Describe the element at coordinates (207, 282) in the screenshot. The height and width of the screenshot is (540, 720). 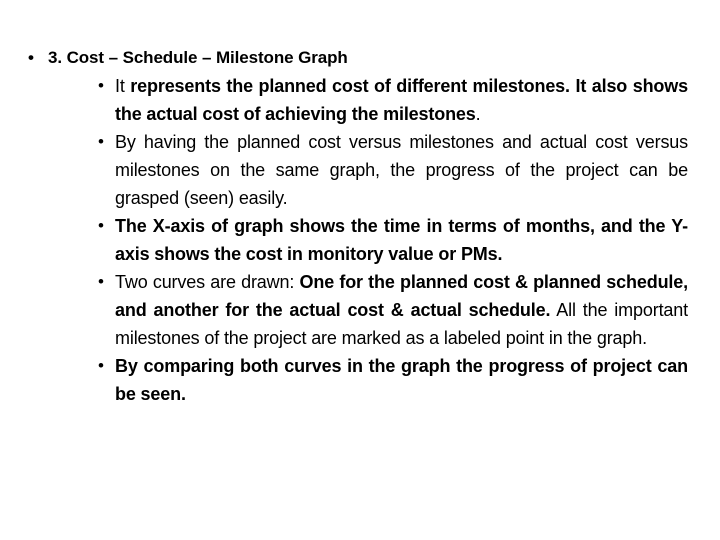
I see `text-run: Two curves are drawn:` at that location.